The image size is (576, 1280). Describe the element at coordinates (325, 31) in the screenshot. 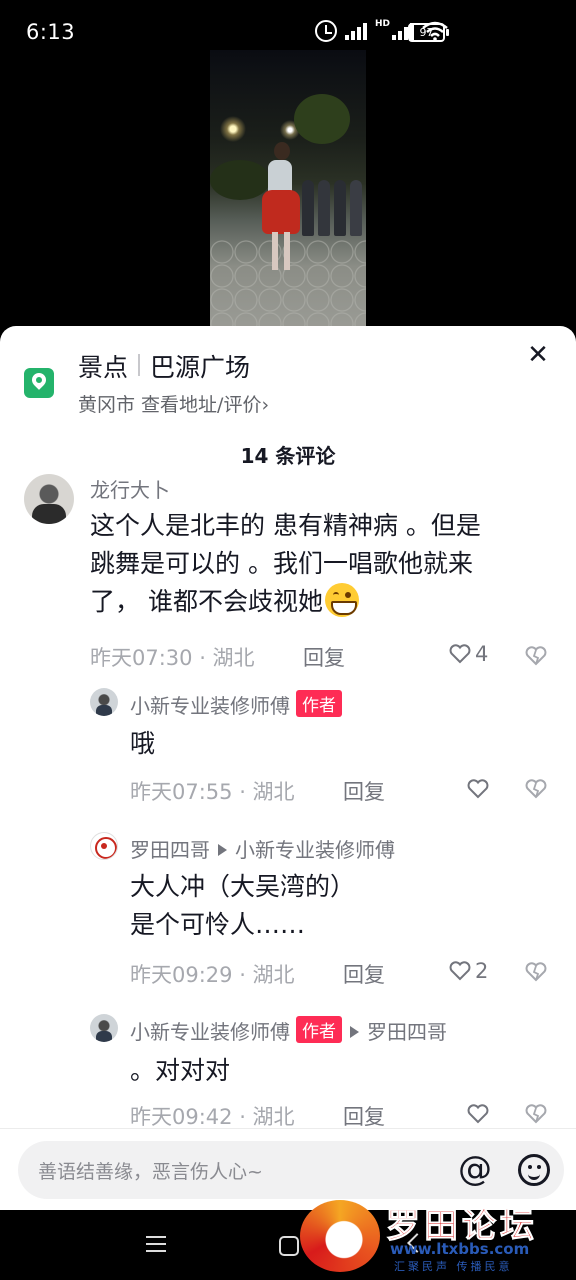

I see `alarm-icon` at that location.